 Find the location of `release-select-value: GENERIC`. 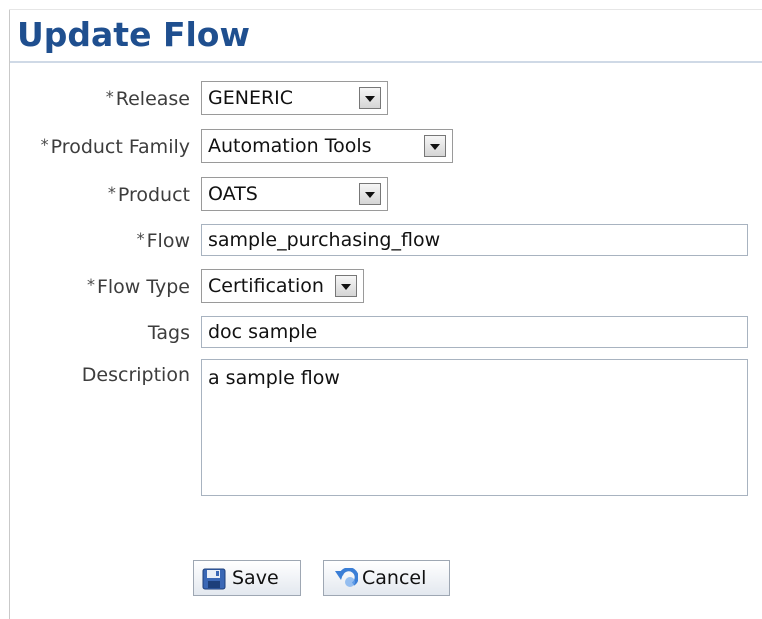

release-select-value: GENERIC is located at coordinates (251, 98).